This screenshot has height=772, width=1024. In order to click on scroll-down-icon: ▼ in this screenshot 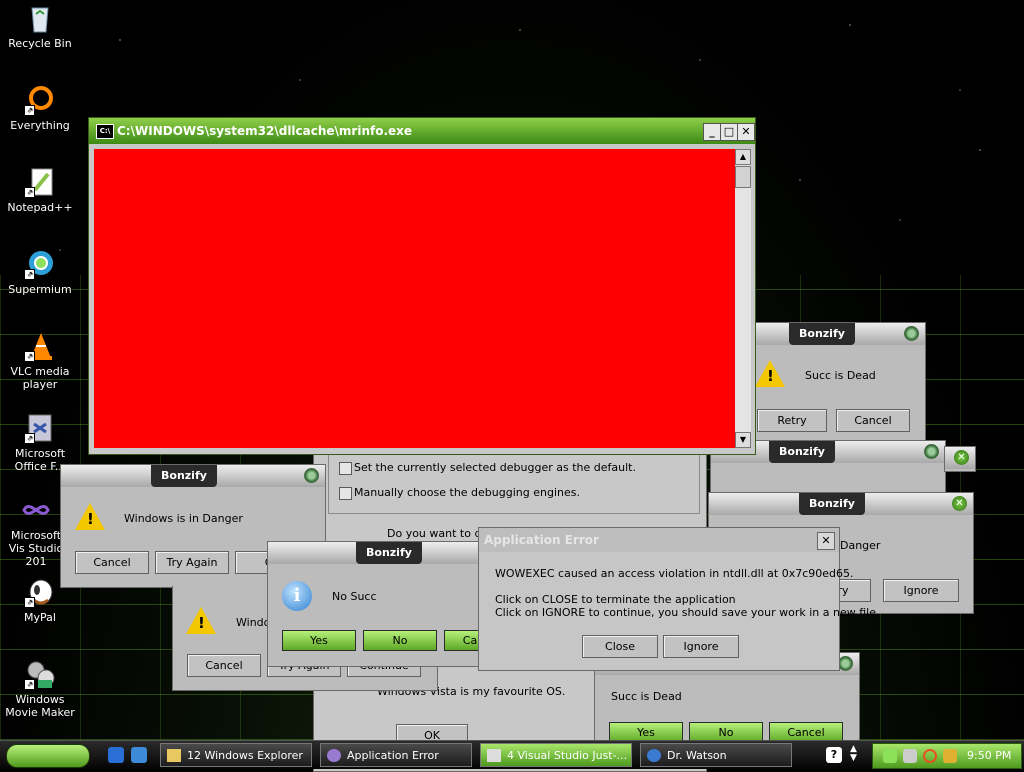, I will do `click(743, 440)`.